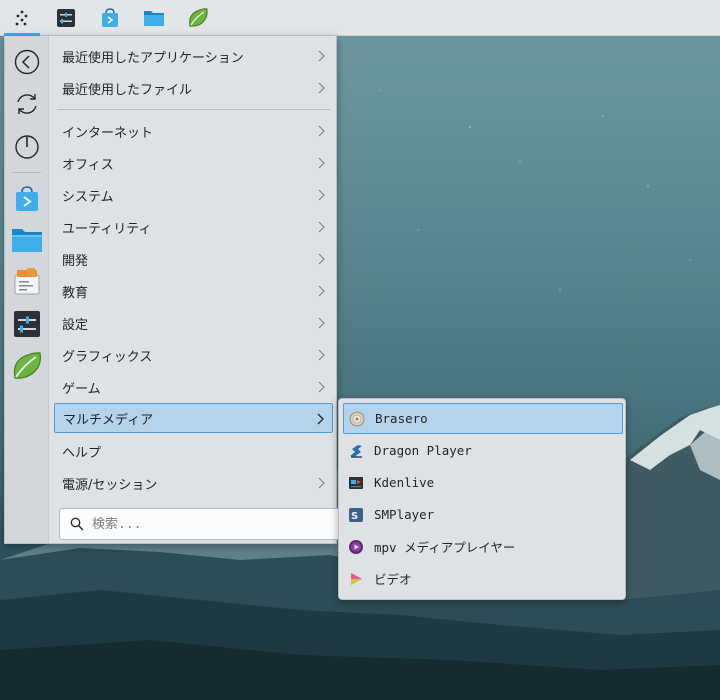 This screenshot has width=720, height=700. I want to click on mpv-icon, so click(356, 546).